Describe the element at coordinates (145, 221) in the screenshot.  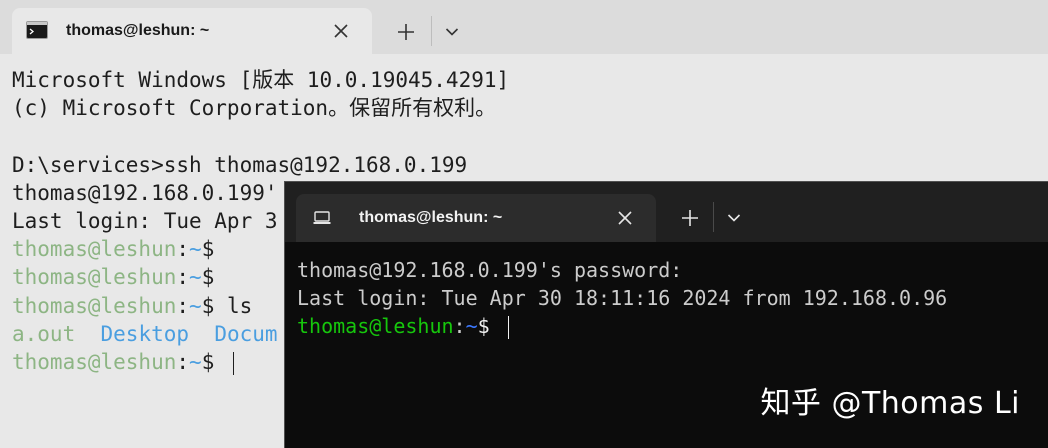
I see `terminal-text: Last login: Tue Apr 3` at that location.